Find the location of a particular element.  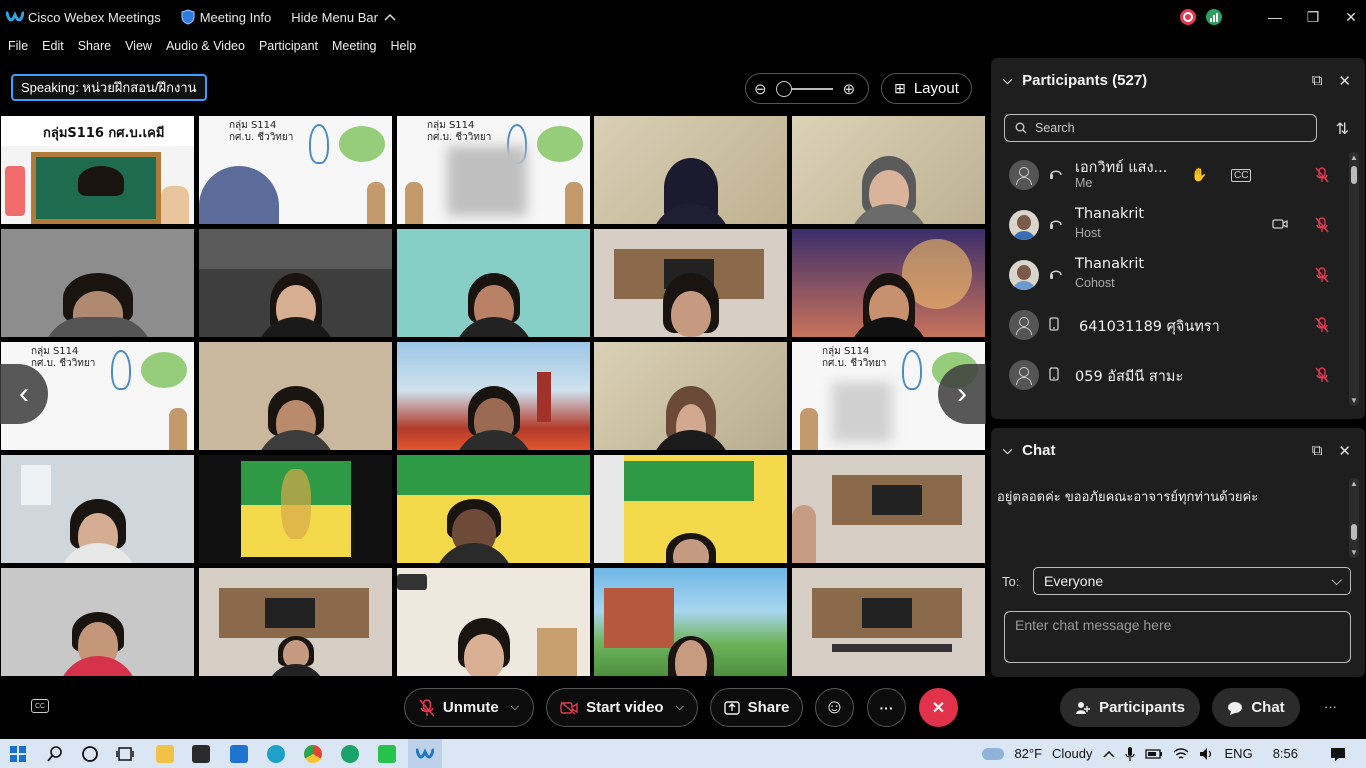

store-icon is located at coordinates (201, 754).